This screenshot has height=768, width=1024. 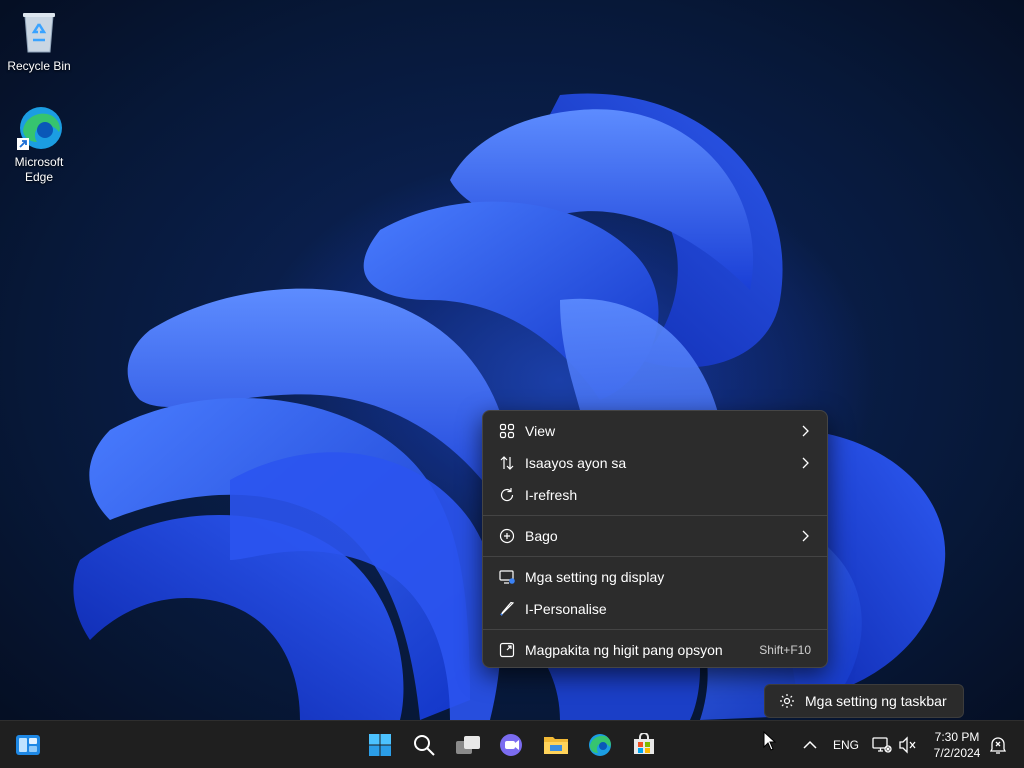 I want to click on store-icon, so click(x=644, y=743).